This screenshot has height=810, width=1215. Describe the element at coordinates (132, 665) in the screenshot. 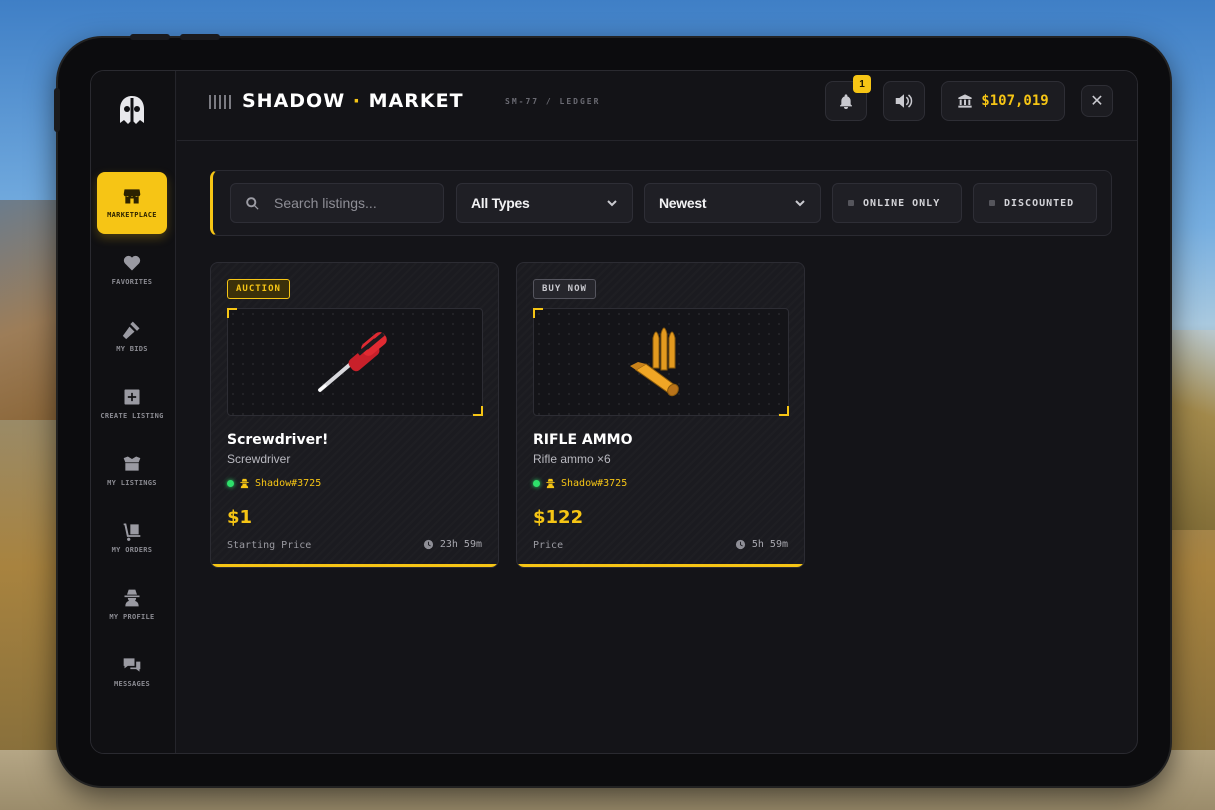

I see `comments-icon` at that location.